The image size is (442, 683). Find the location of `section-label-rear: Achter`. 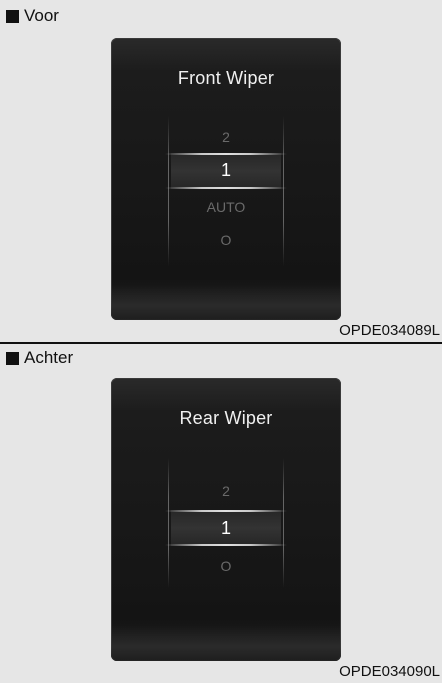

section-label-rear: Achter is located at coordinates (49, 357).